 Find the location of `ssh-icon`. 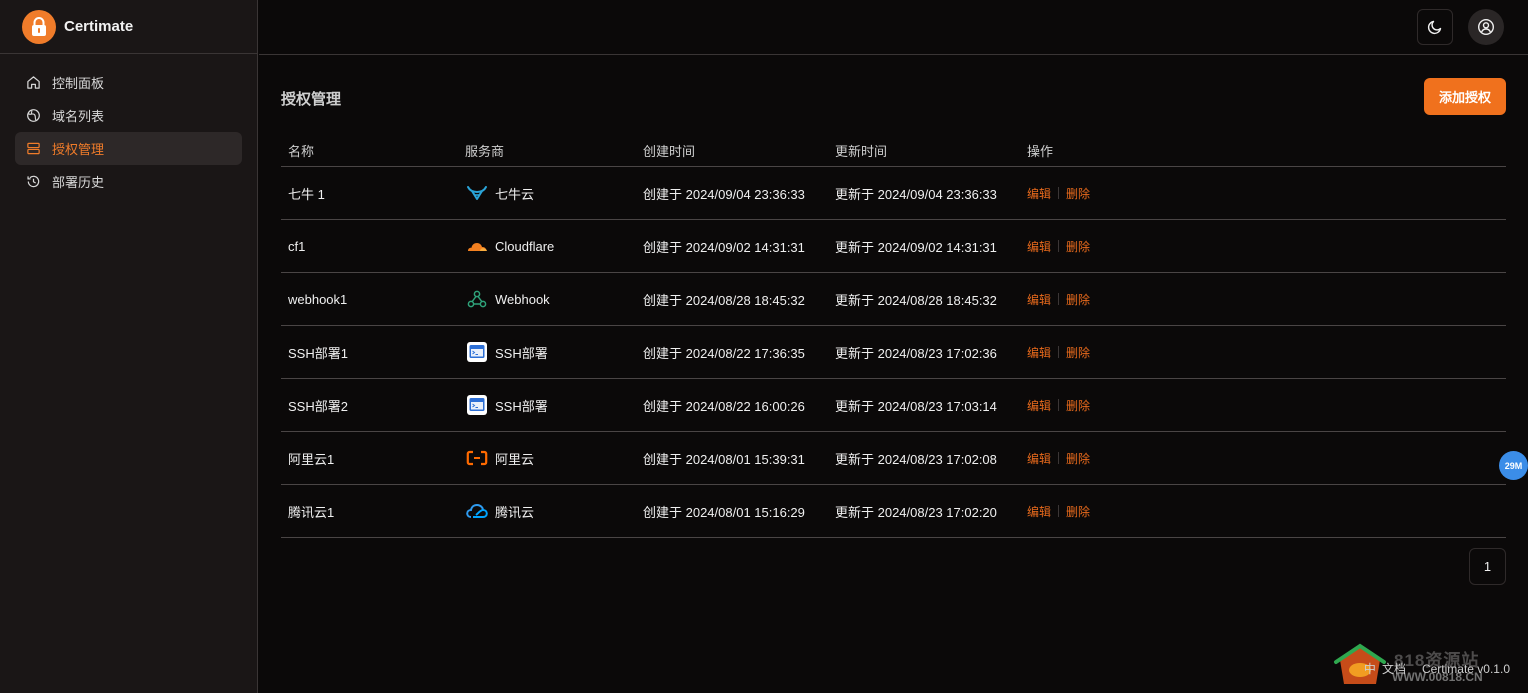

ssh-icon is located at coordinates (477, 352).